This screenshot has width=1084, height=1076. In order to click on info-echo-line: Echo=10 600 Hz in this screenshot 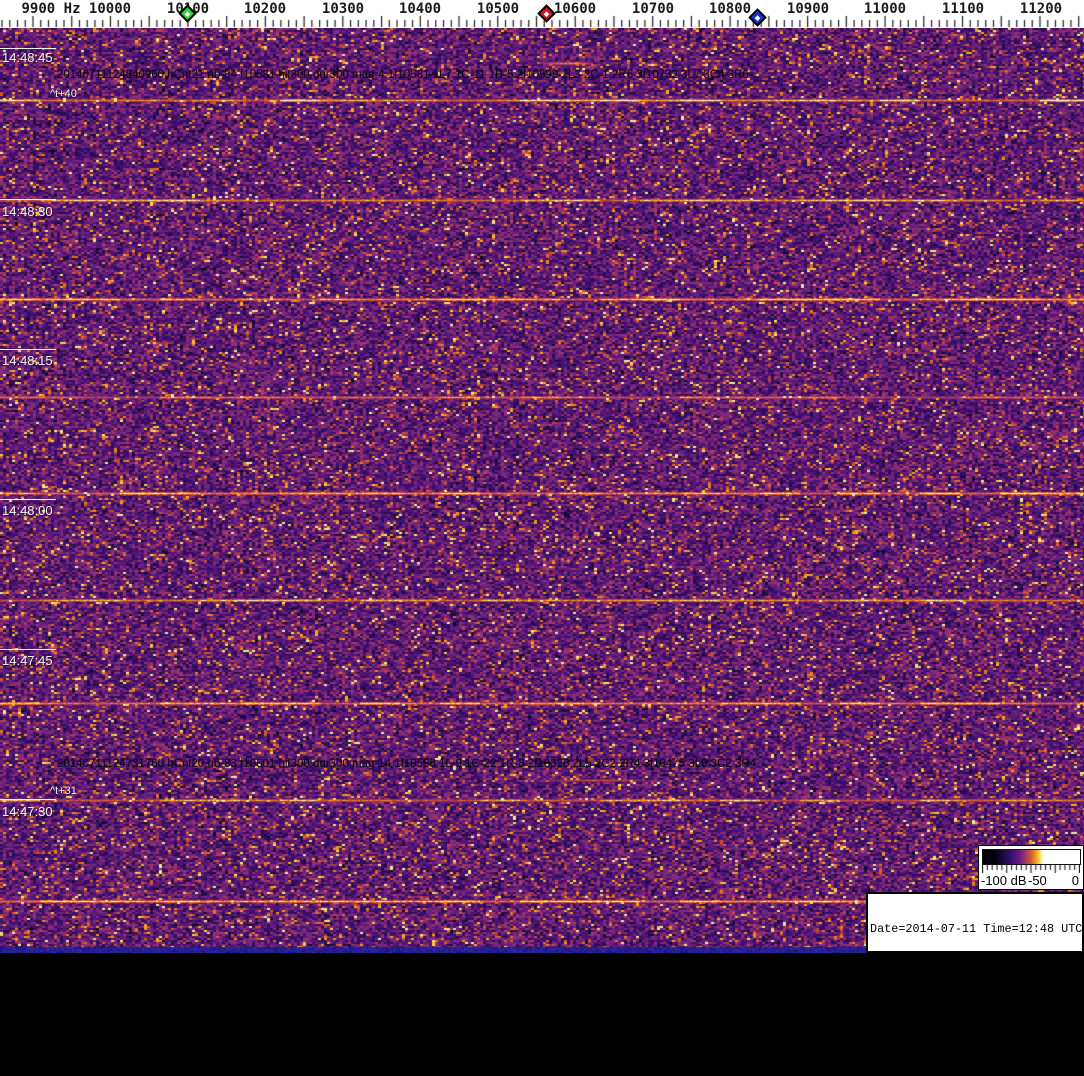, I will do `click(920, 1013)`.